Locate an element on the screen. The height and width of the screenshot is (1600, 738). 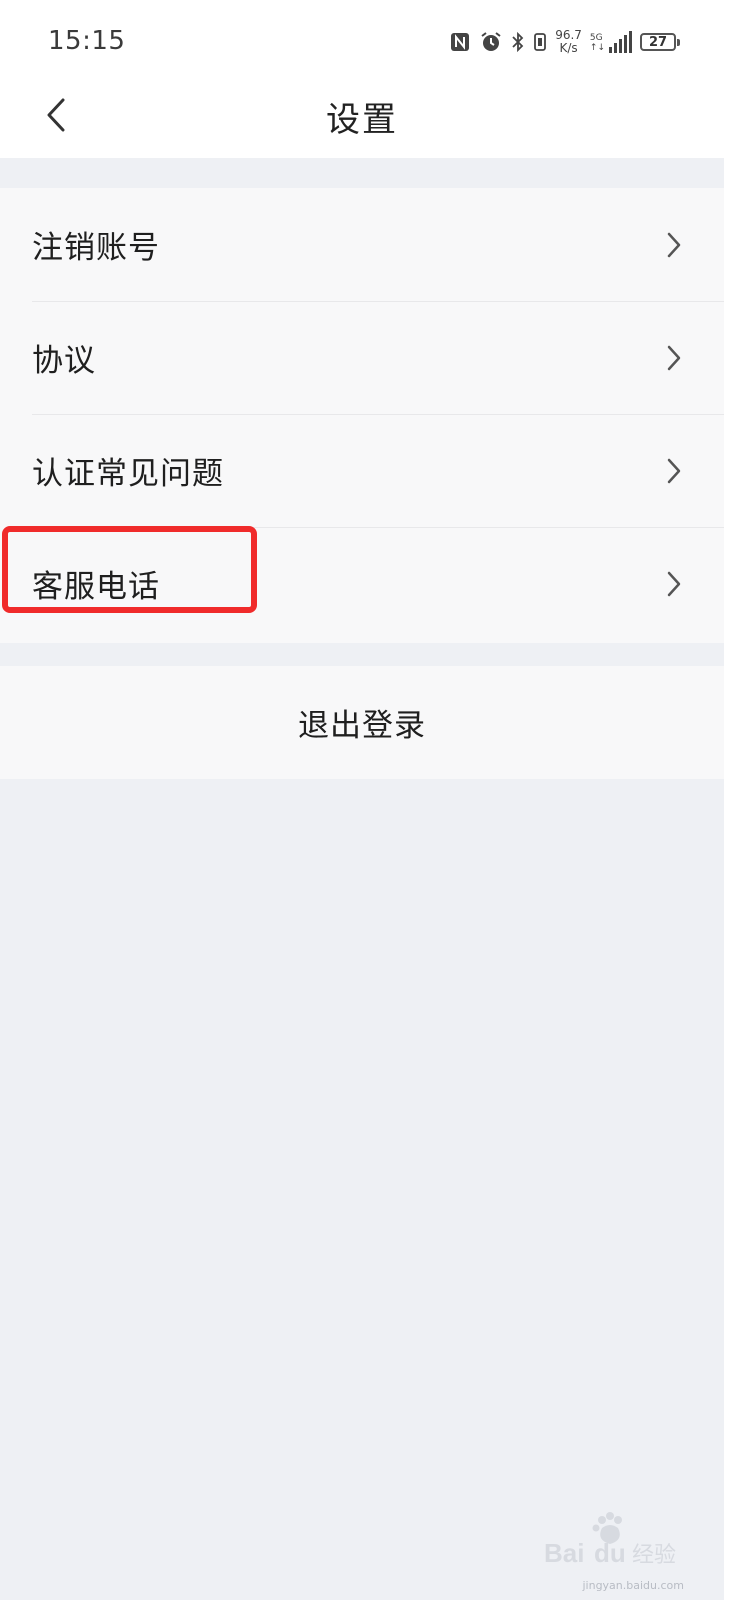
right-edge-strip is located at coordinates (731, 800).